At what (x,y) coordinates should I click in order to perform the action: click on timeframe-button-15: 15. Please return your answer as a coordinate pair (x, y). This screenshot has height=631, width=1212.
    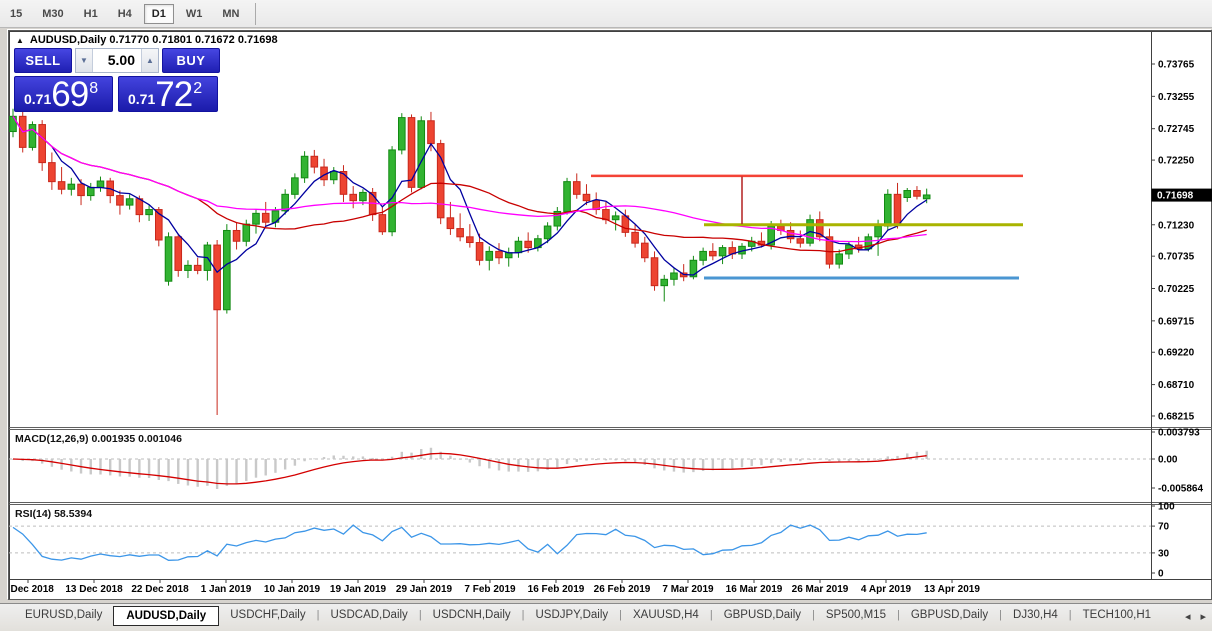
    Looking at the image, I should click on (16, 14).